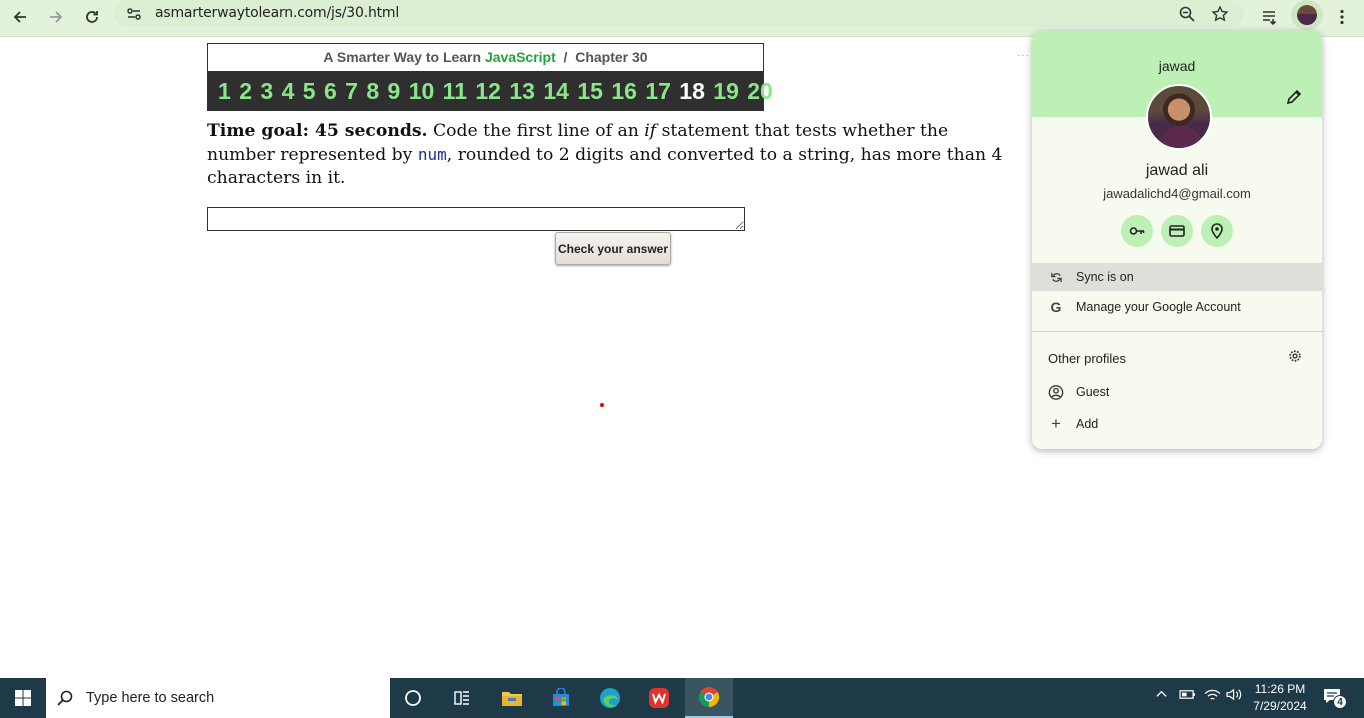 The width and height of the screenshot is (1364, 718). I want to click on profile-email: jawadalichd4@gmail.com, so click(1177, 193).